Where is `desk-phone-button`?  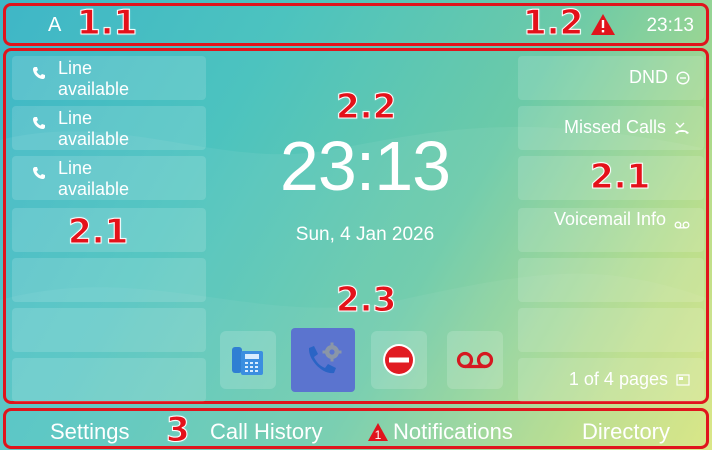 desk-phone-button is located at coordinates (248, 360).